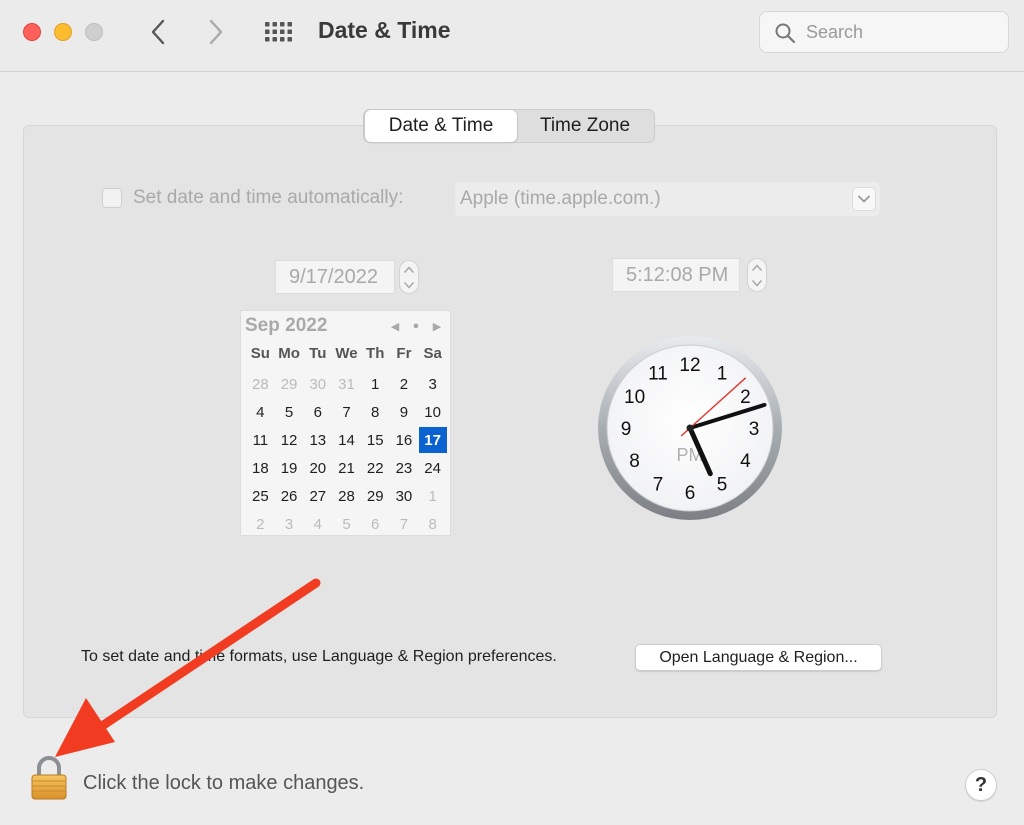 The height and width of the screenshot is (825, 1024). Describe the element at coordinates (757, 267) in the screenshot. I see `time-increment-button` at that location.